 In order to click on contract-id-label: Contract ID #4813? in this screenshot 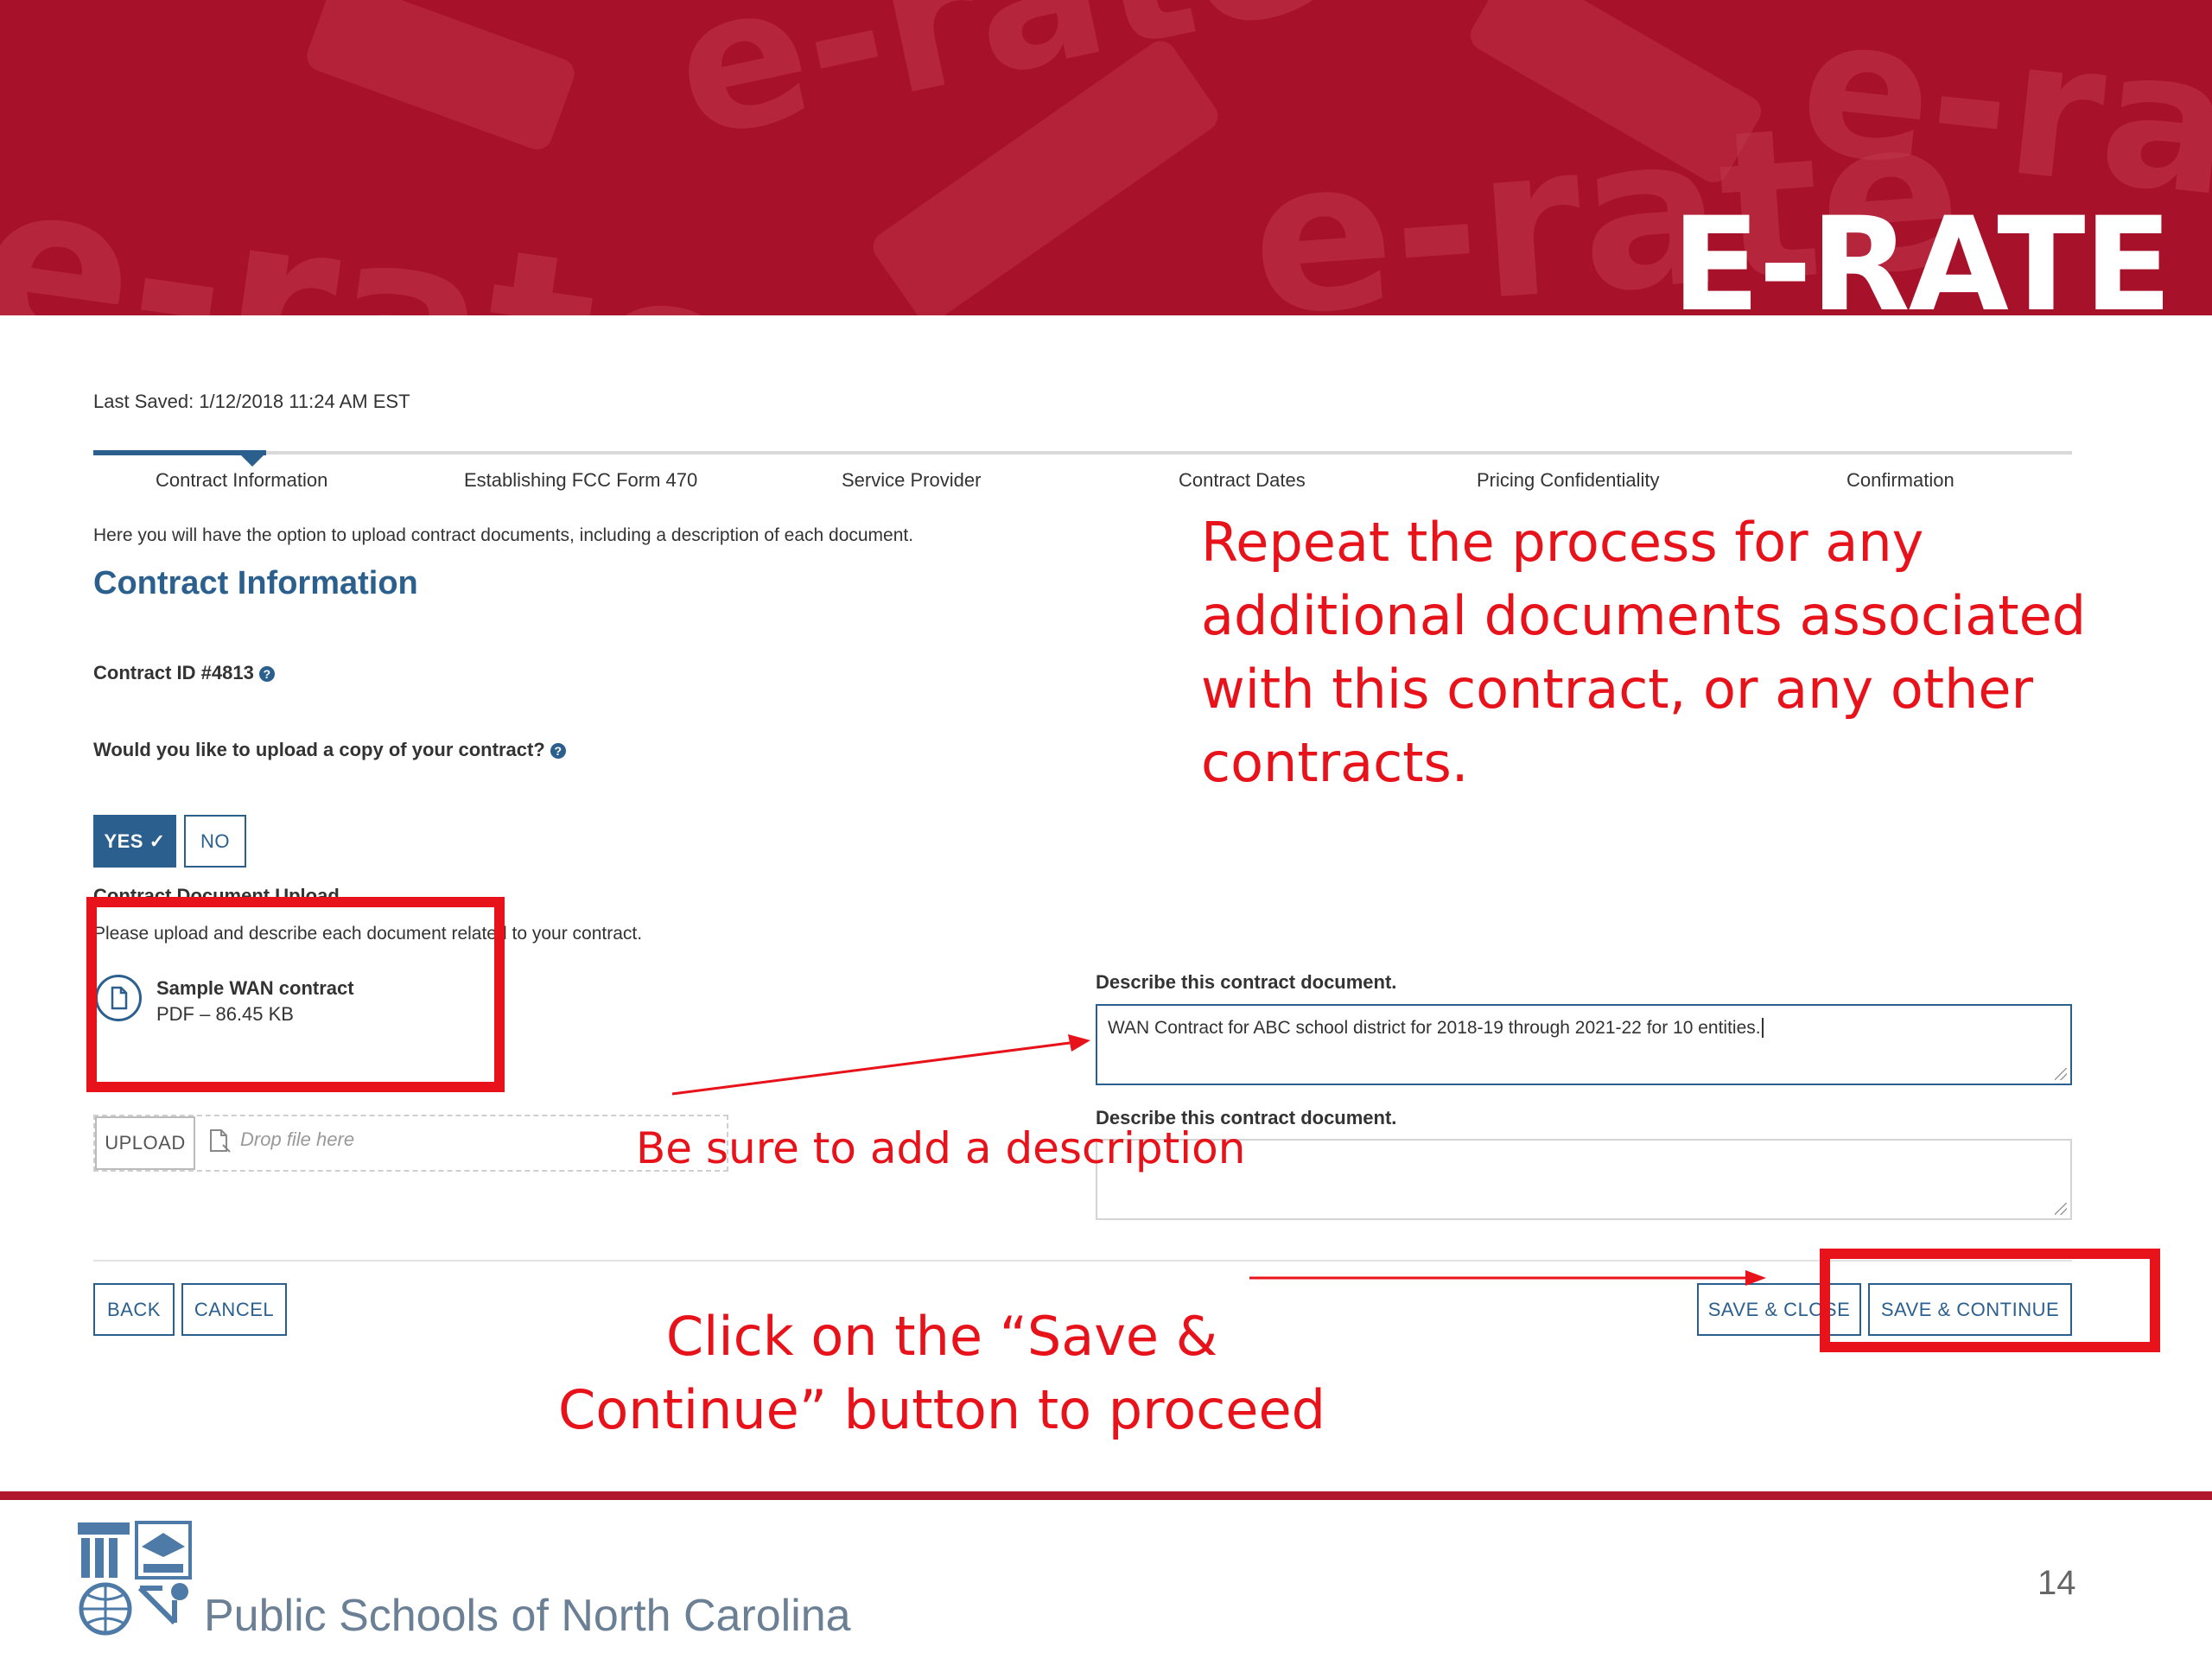, I will do `click(184, 673)`.